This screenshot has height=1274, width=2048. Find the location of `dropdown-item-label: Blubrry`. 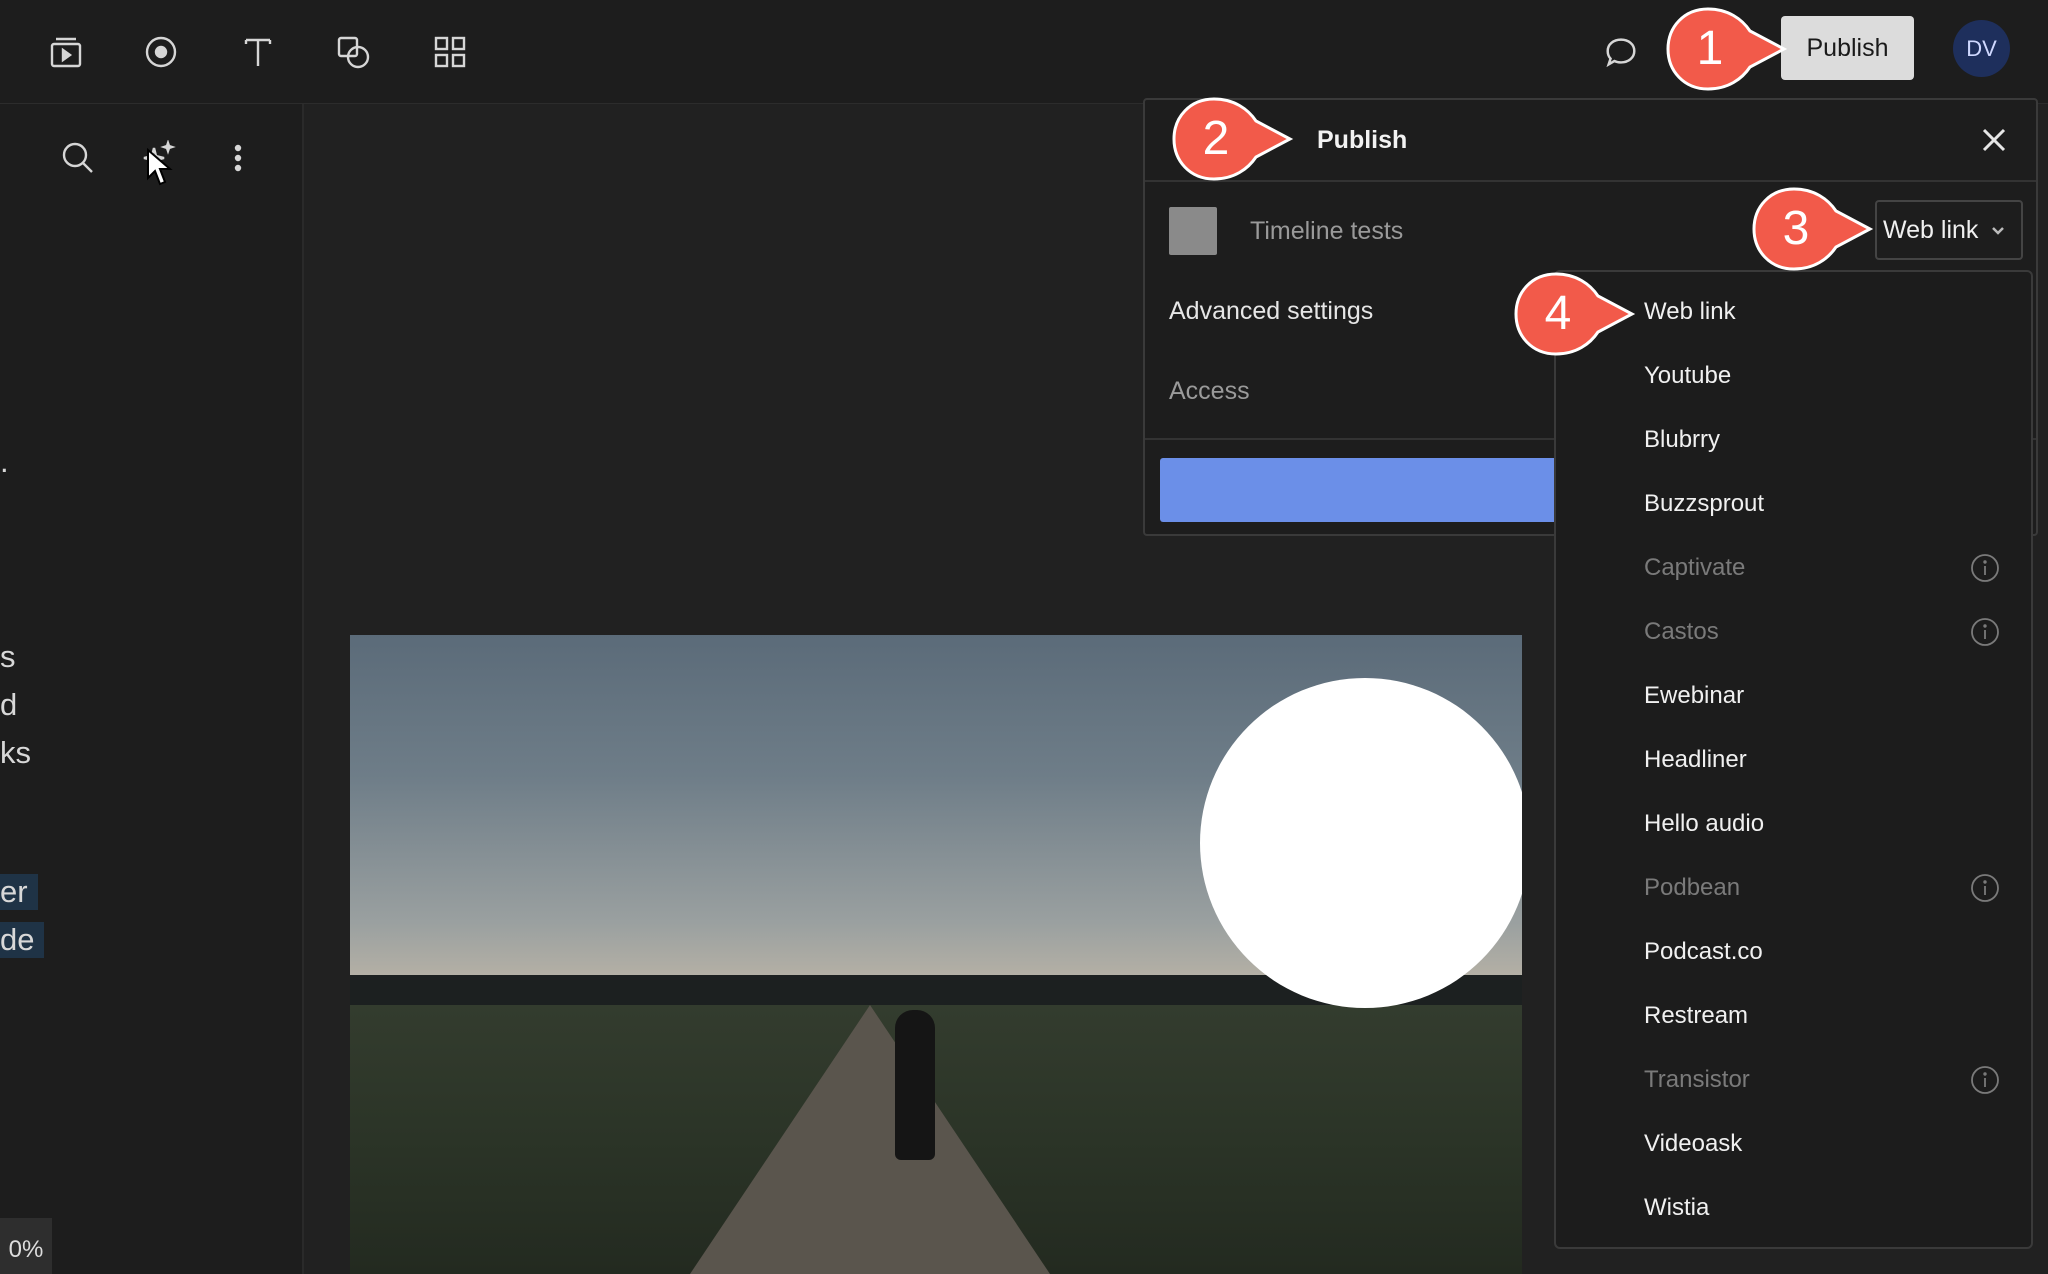

dropdown-item-label: Blubrry is located at coordinates (1682, 439).